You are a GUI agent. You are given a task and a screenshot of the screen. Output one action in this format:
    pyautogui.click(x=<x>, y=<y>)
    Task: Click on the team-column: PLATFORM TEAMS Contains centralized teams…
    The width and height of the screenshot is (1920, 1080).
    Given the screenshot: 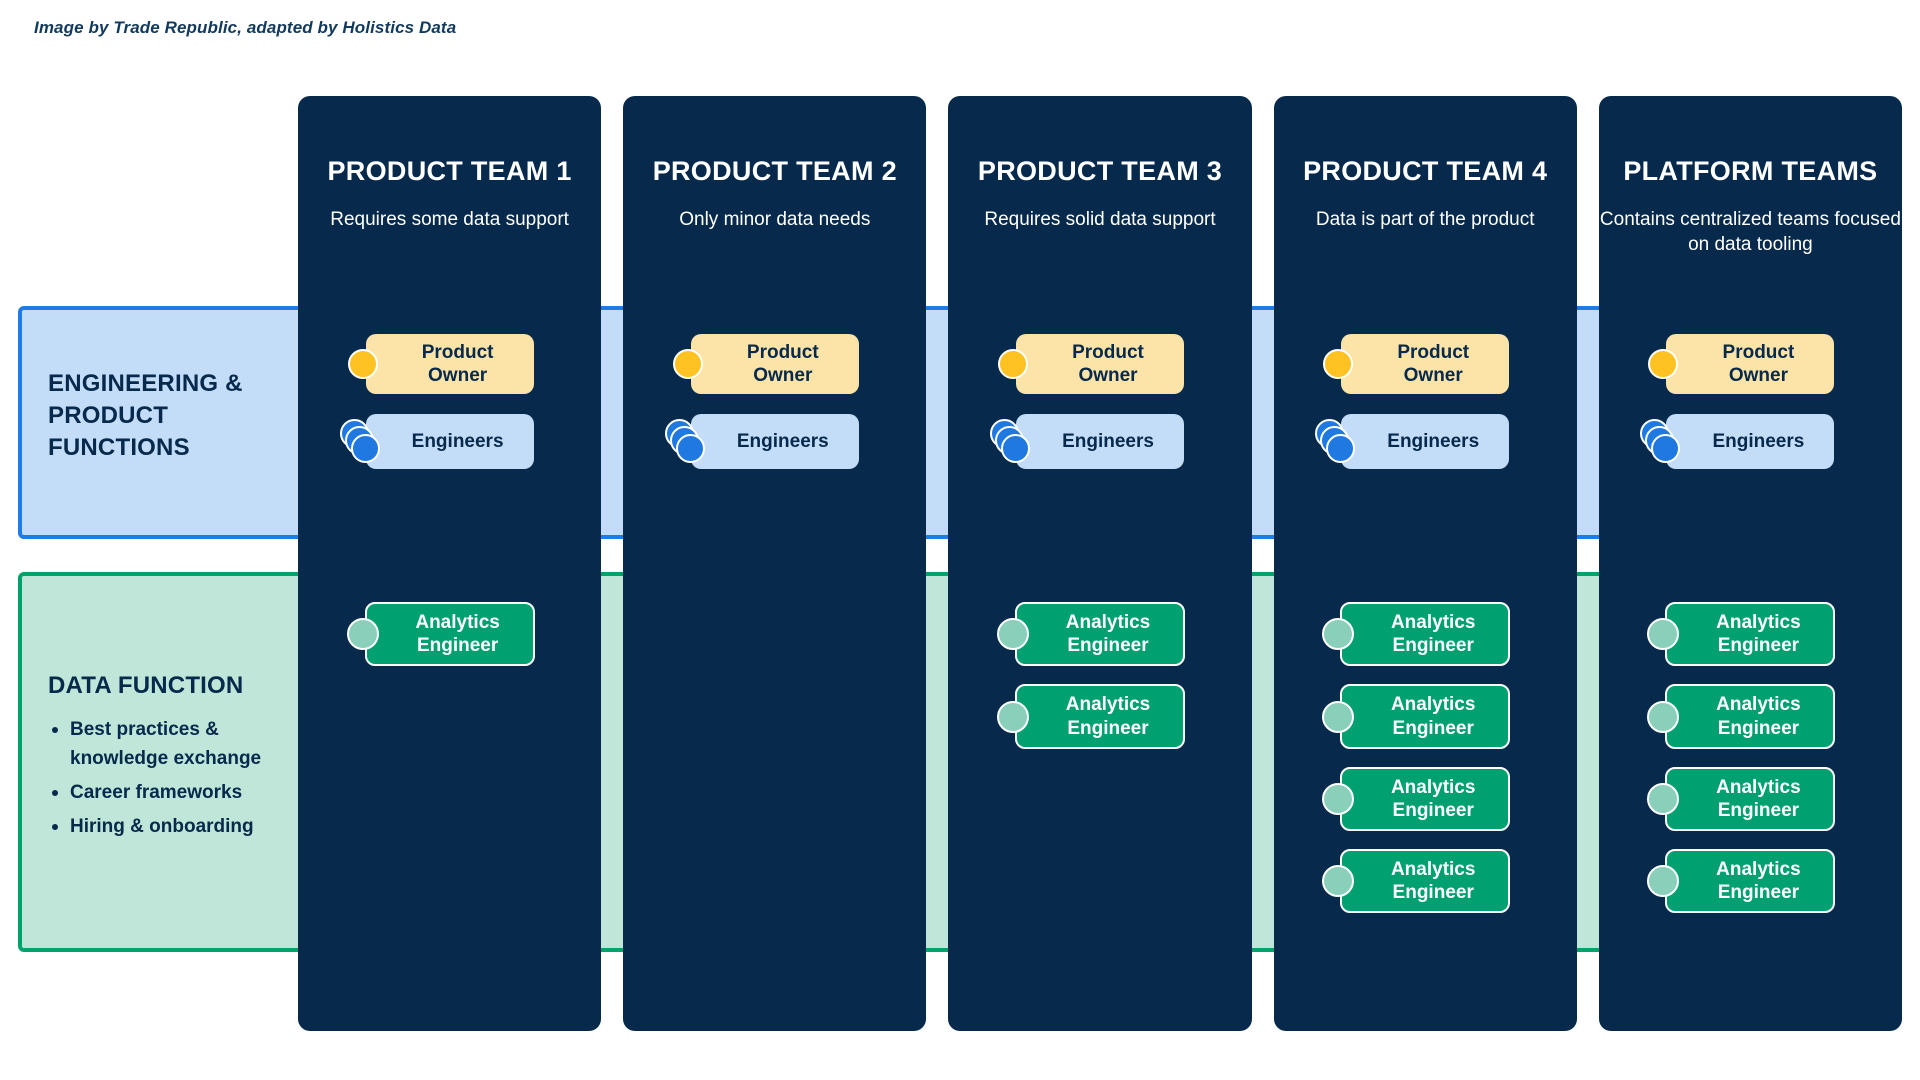 What is the action you would take?
    pyautogui.click(x=1750, y=563)
    